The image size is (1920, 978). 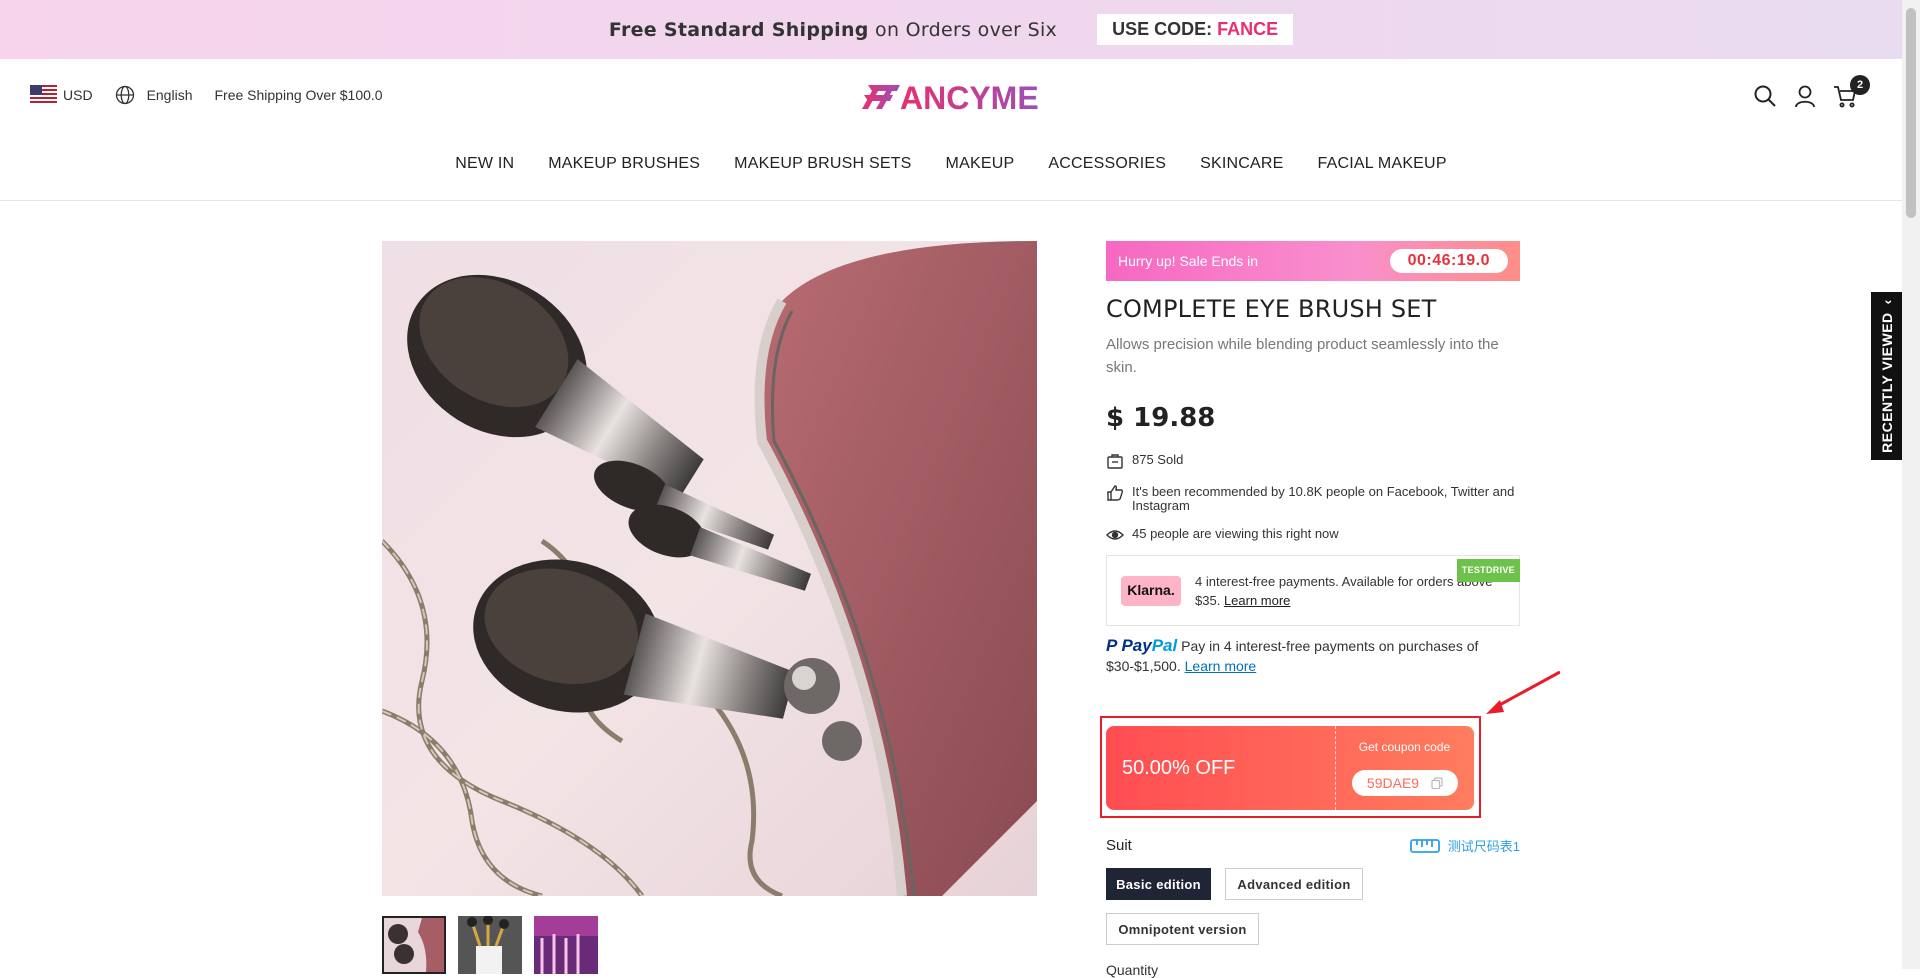 What do you see at coordinates (1313, 845) in the screenshot?
I see `suit-row: Suit 测试尺码表1` at bounding box center [1313, 845].